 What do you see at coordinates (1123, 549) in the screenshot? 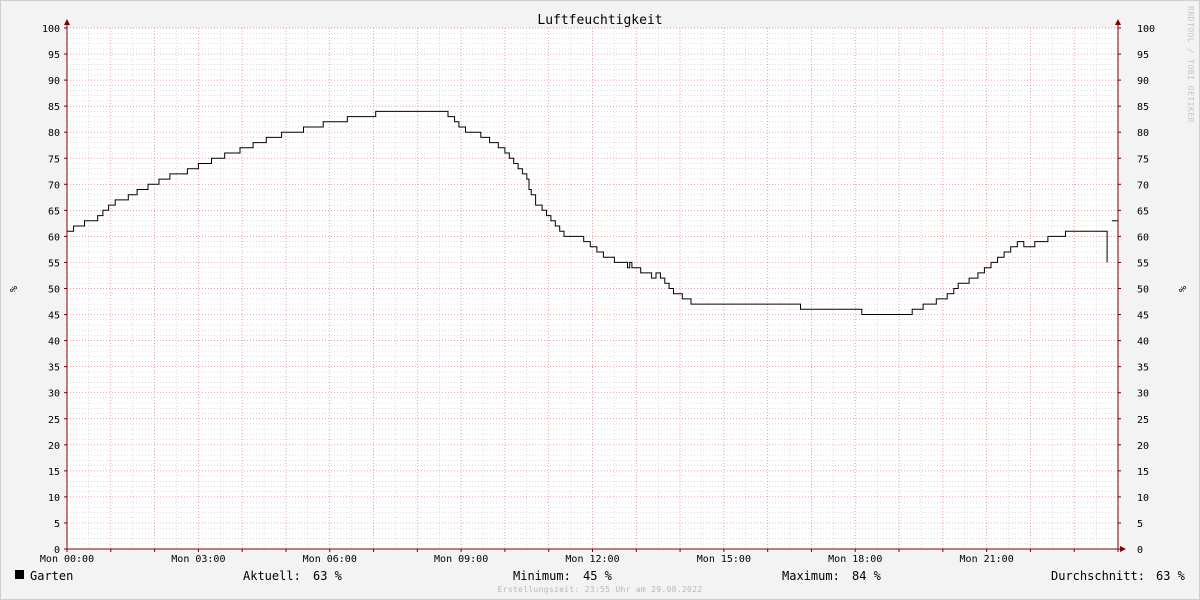
I see `x-axis-arrow` at bounding box center [1123, 549].